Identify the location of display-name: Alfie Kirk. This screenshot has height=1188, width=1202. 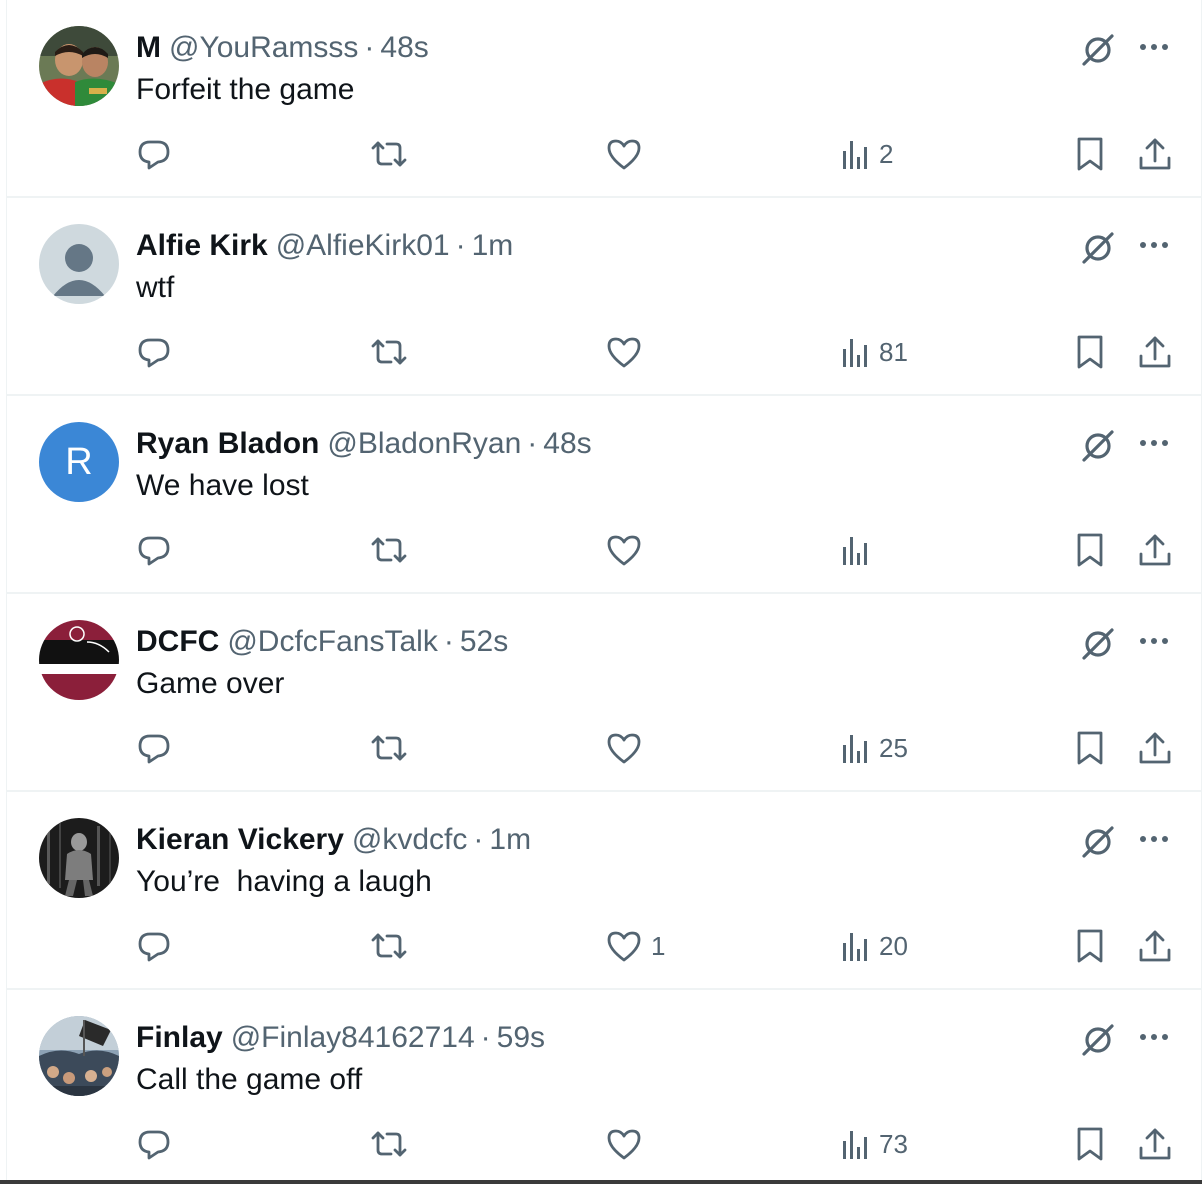
(202, 246).